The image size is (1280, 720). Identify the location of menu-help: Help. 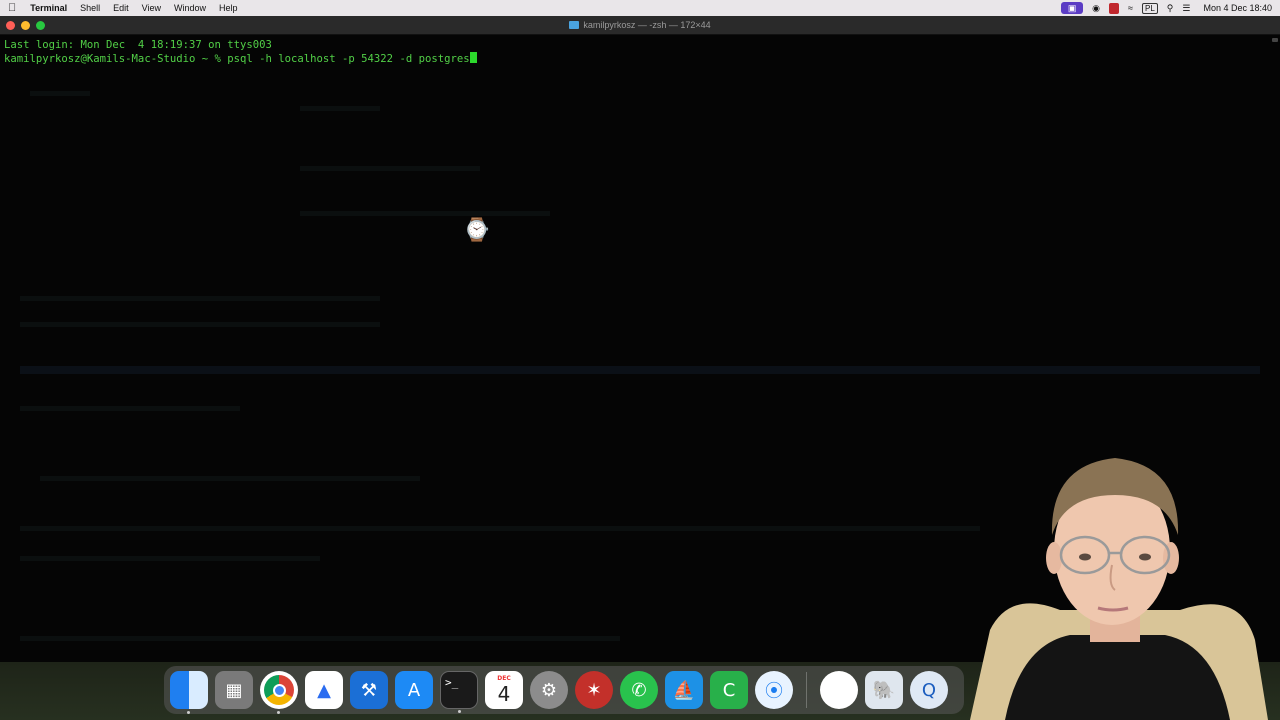
(228, 8).